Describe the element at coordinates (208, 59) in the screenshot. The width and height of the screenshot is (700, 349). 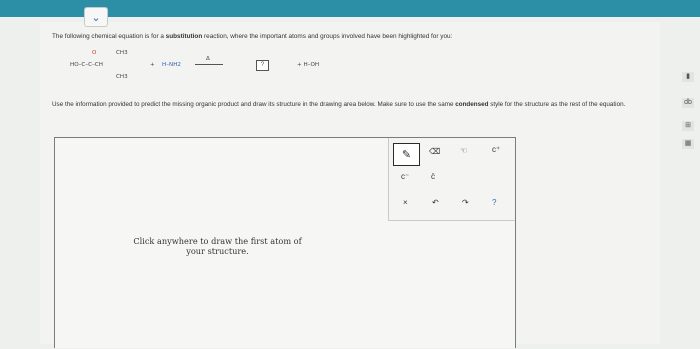
I see `heat-symbol: Δ` at that location.